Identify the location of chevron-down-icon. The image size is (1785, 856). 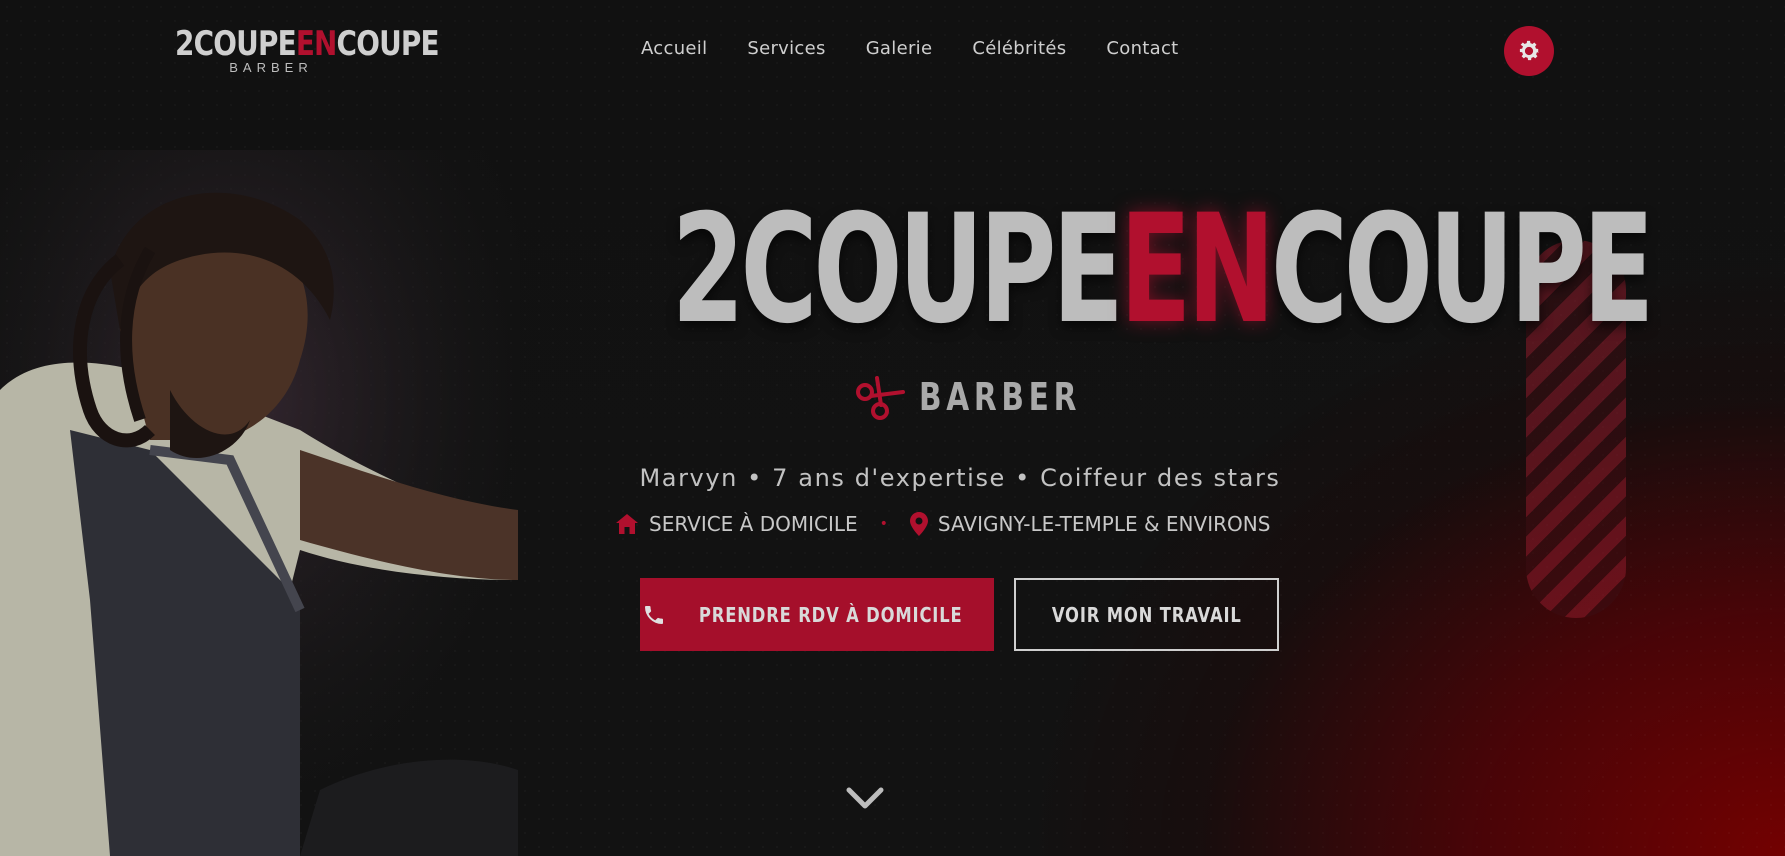
(865, 799).